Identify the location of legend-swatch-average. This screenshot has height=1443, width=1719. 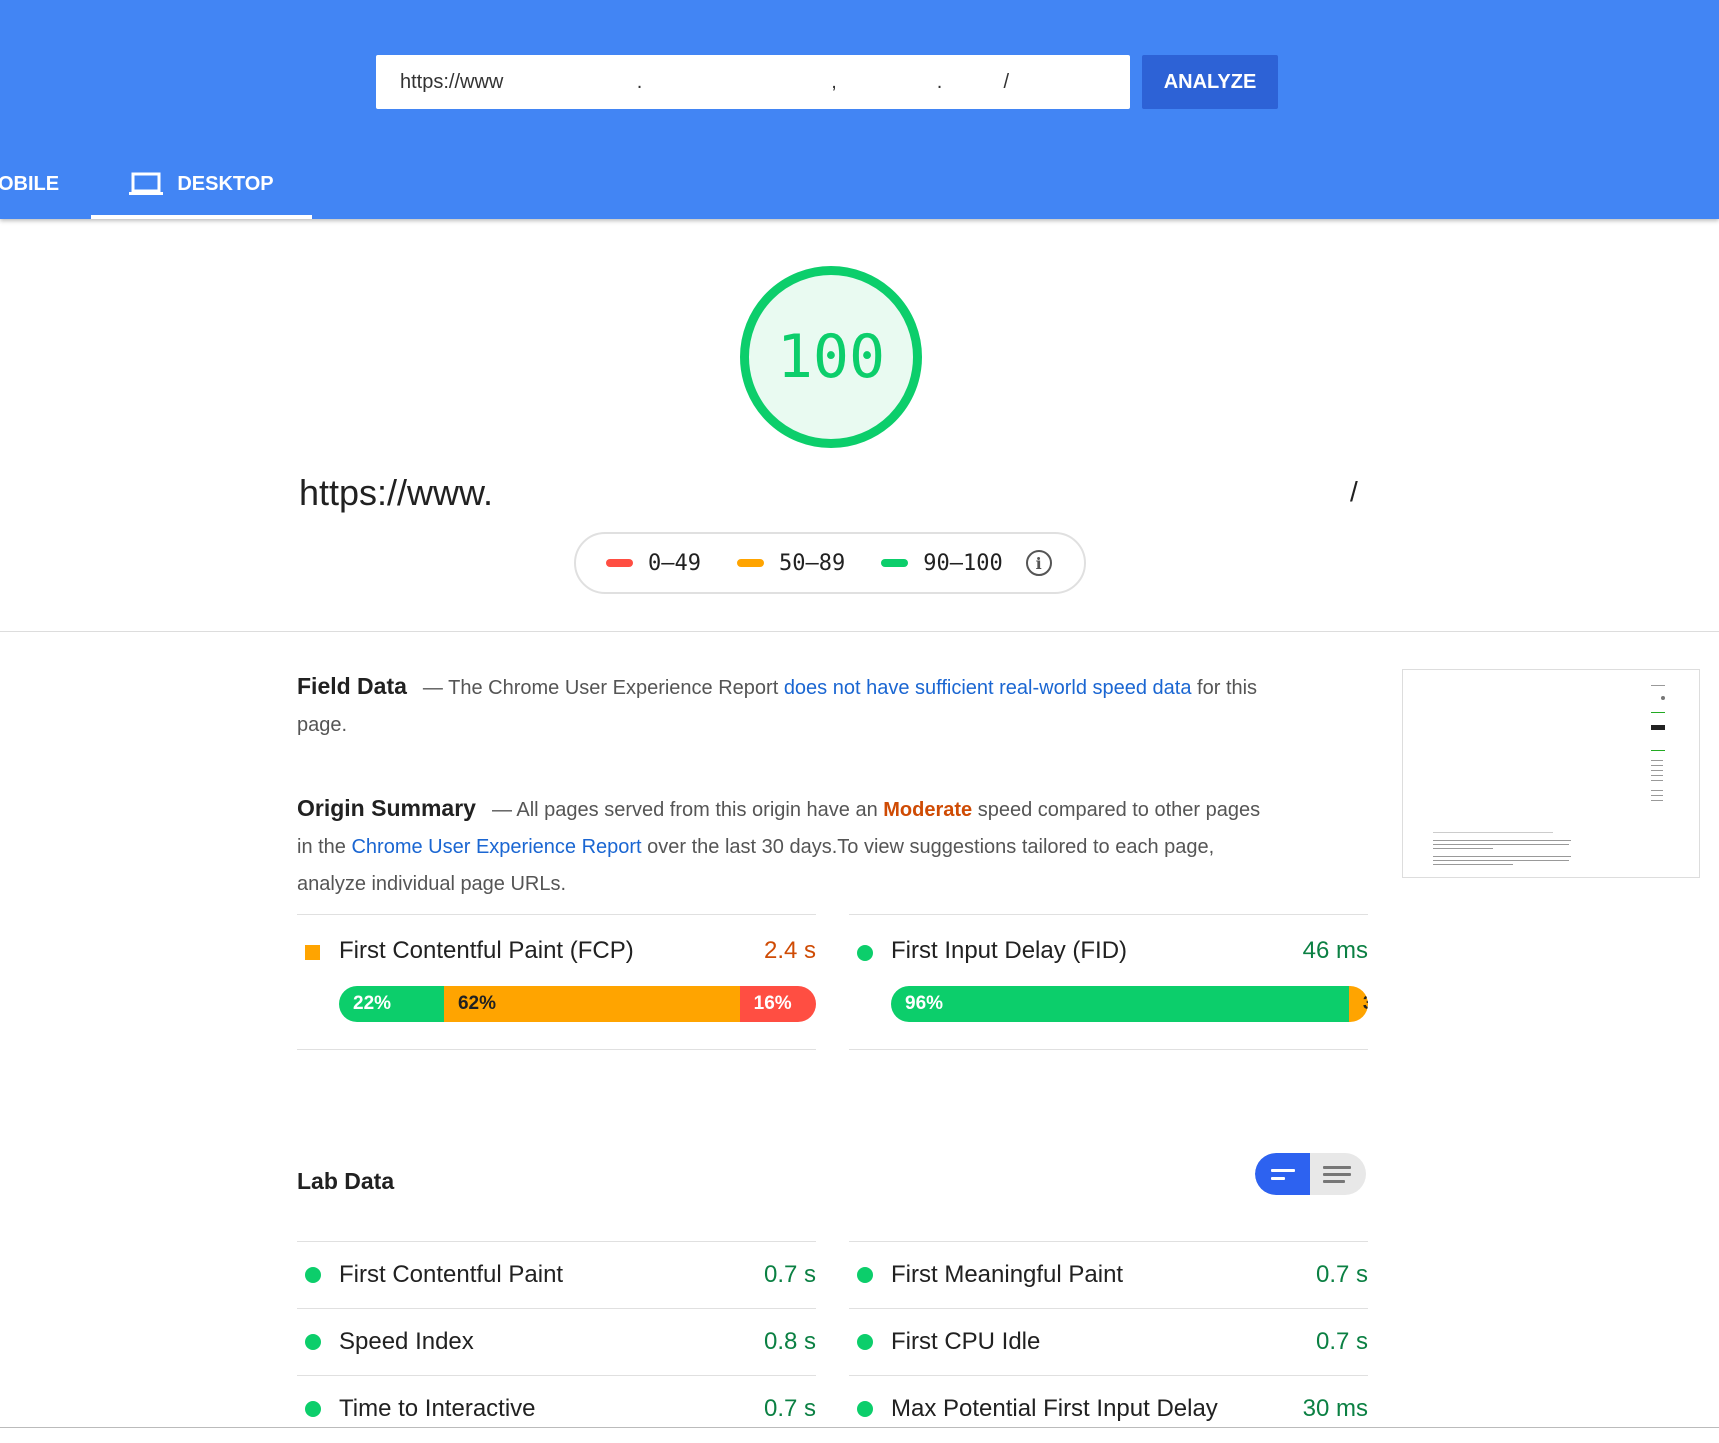
(750, 563).